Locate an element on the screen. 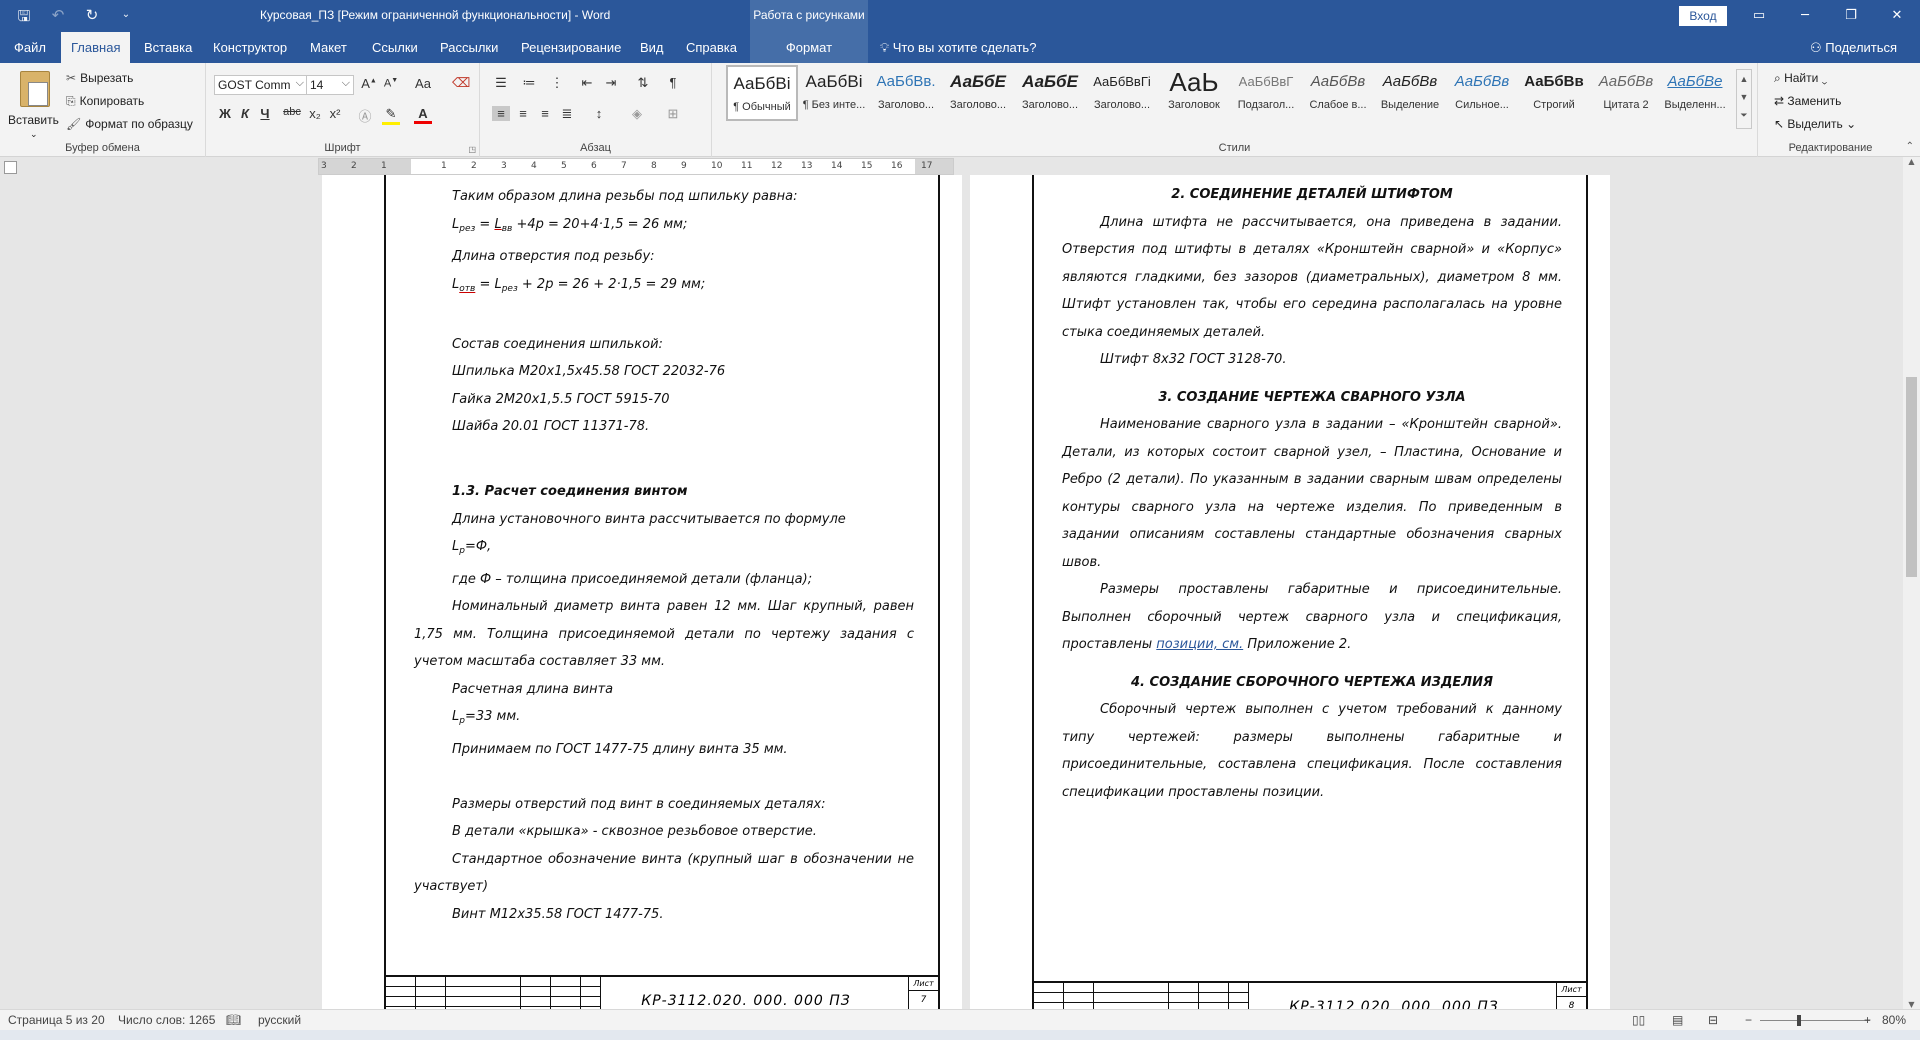 Image resolution: width=1920 pixels, height=1040 pixels. style-normal: АаБбВі ¶ Обычный is located at coordinates (762, 93).